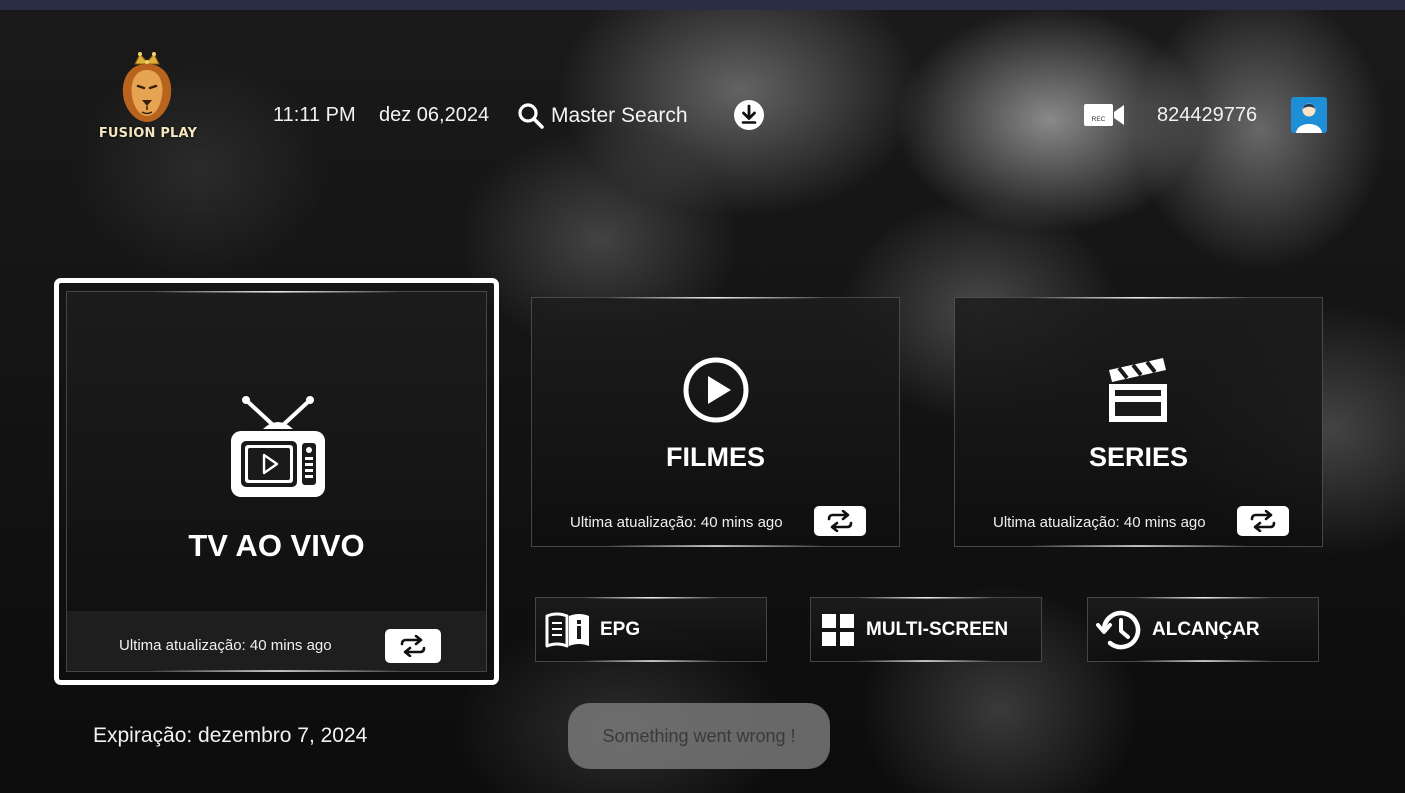  I want to click on history-clock-icon, so click(1118, 629).